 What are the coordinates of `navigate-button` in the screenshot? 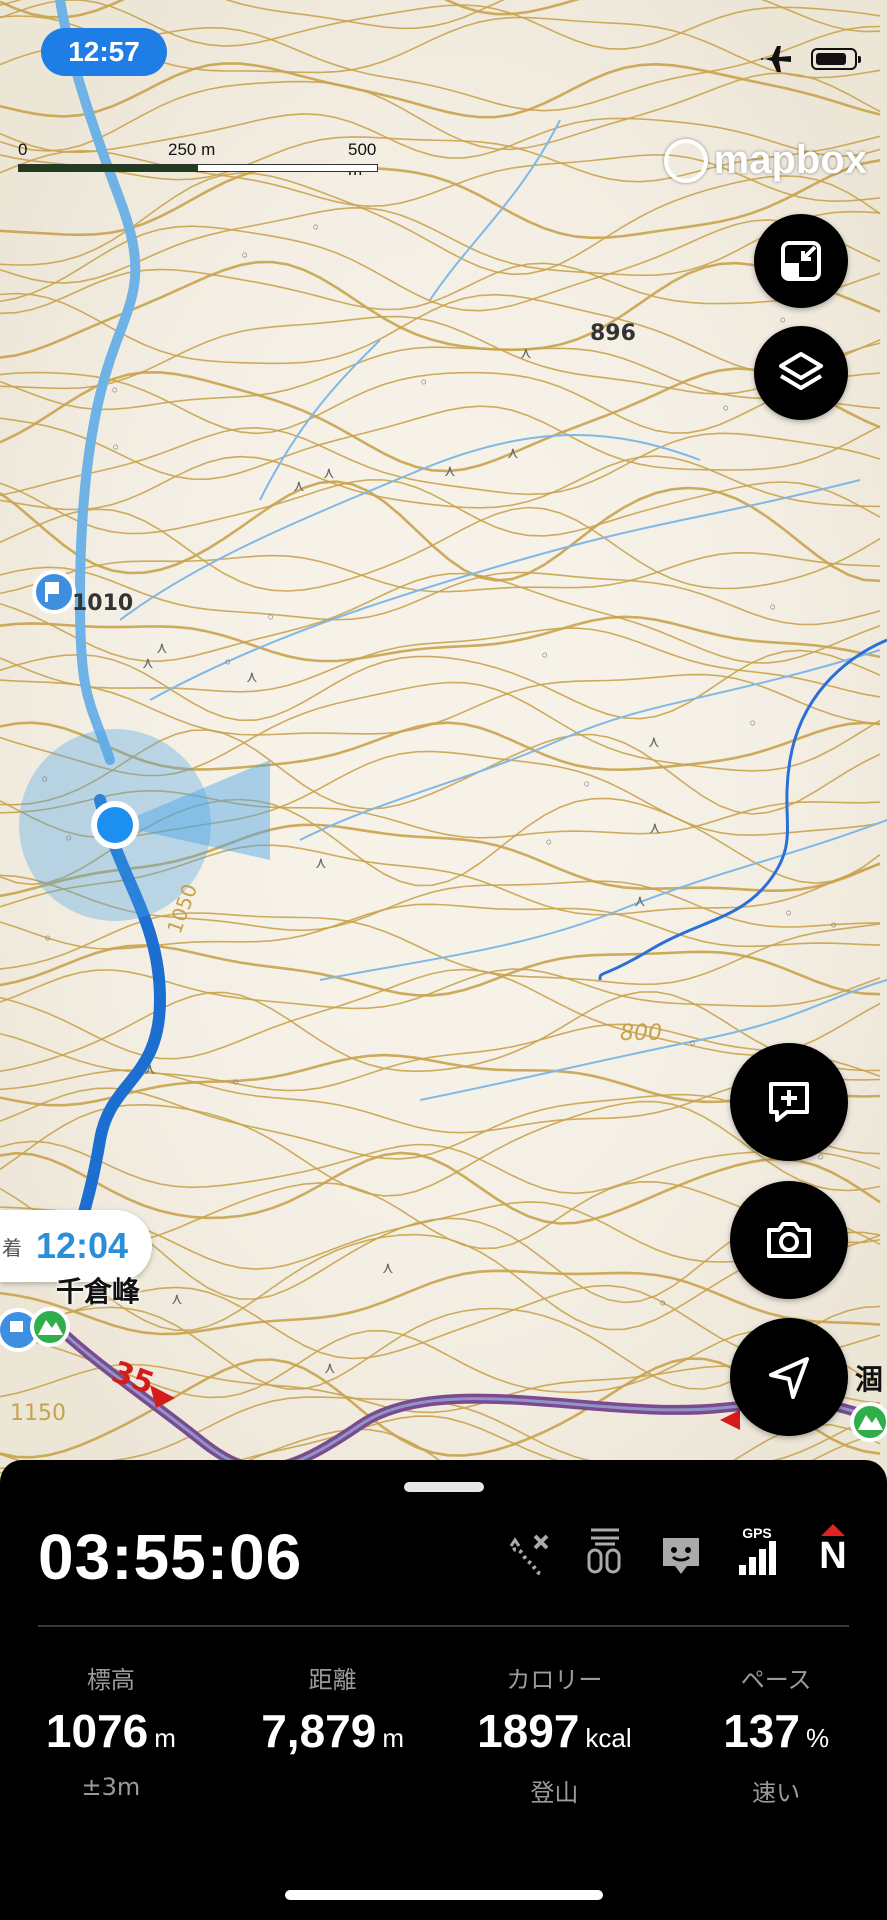 It's located at (789, 1377).